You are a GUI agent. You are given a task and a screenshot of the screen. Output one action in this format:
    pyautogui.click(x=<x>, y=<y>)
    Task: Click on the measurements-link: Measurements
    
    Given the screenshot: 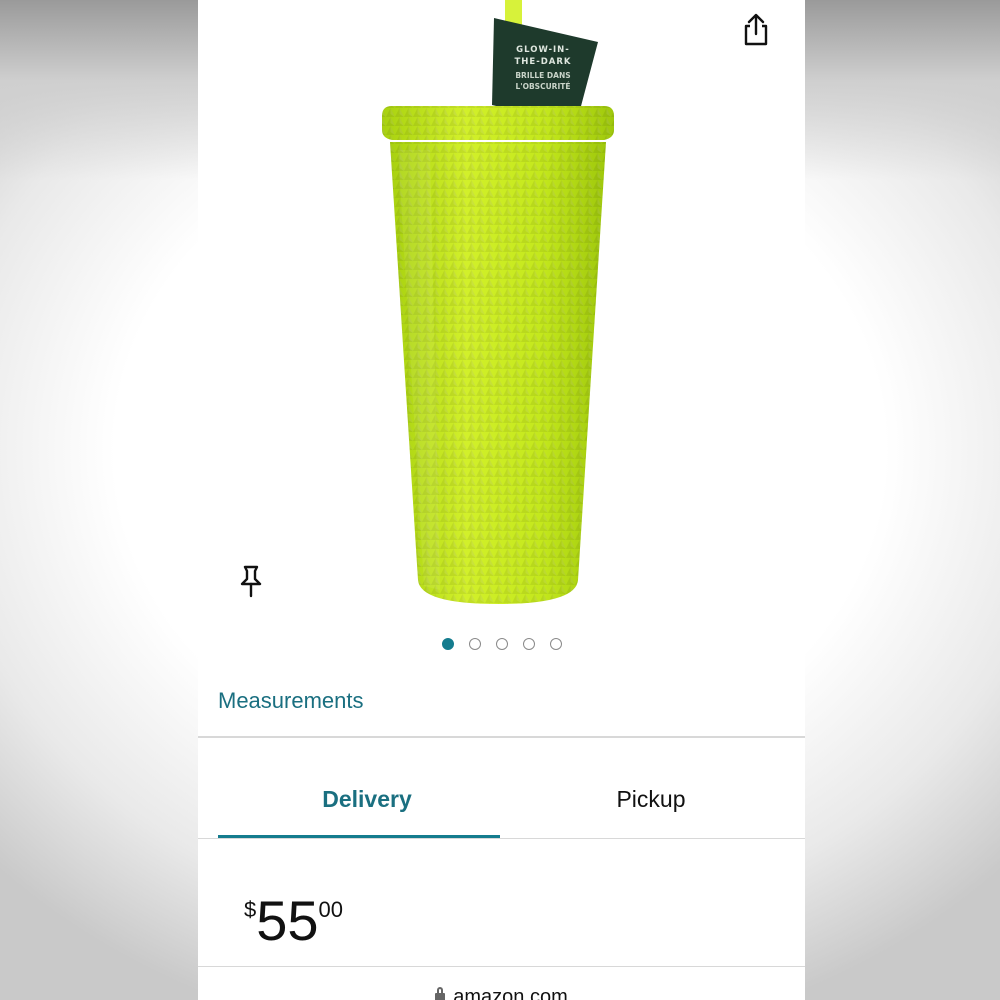 What is the action you would take?
    pyautogui.click(x=291, y=701)
    